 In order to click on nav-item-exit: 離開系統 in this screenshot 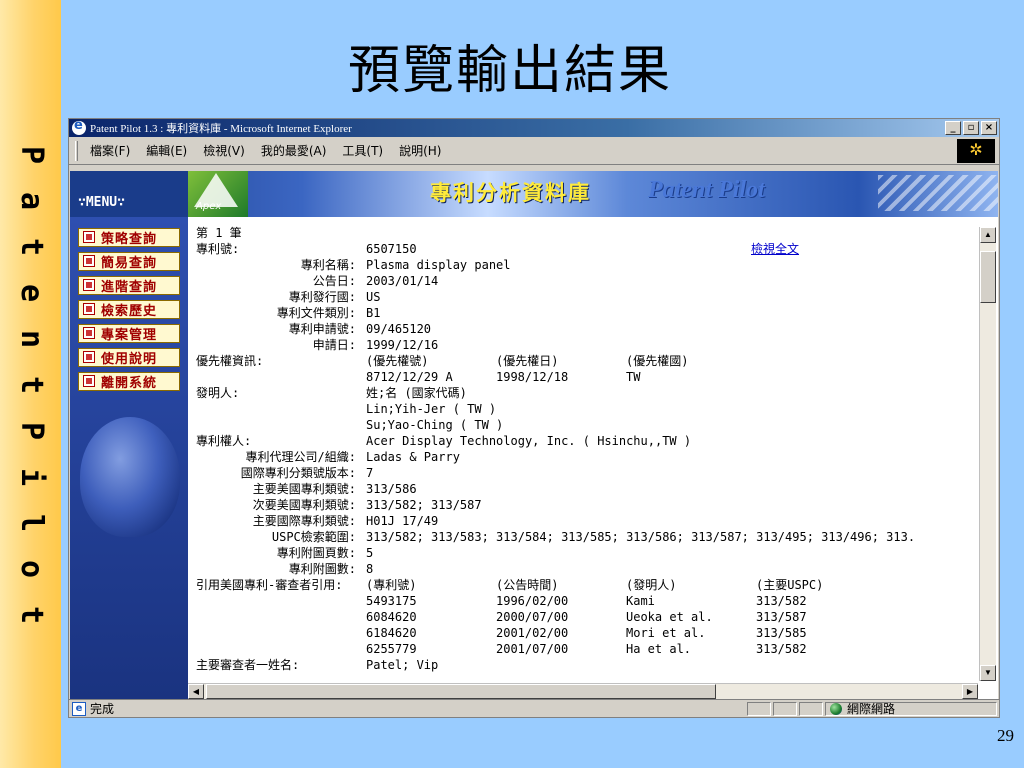, I will do `click(127, 381)`.